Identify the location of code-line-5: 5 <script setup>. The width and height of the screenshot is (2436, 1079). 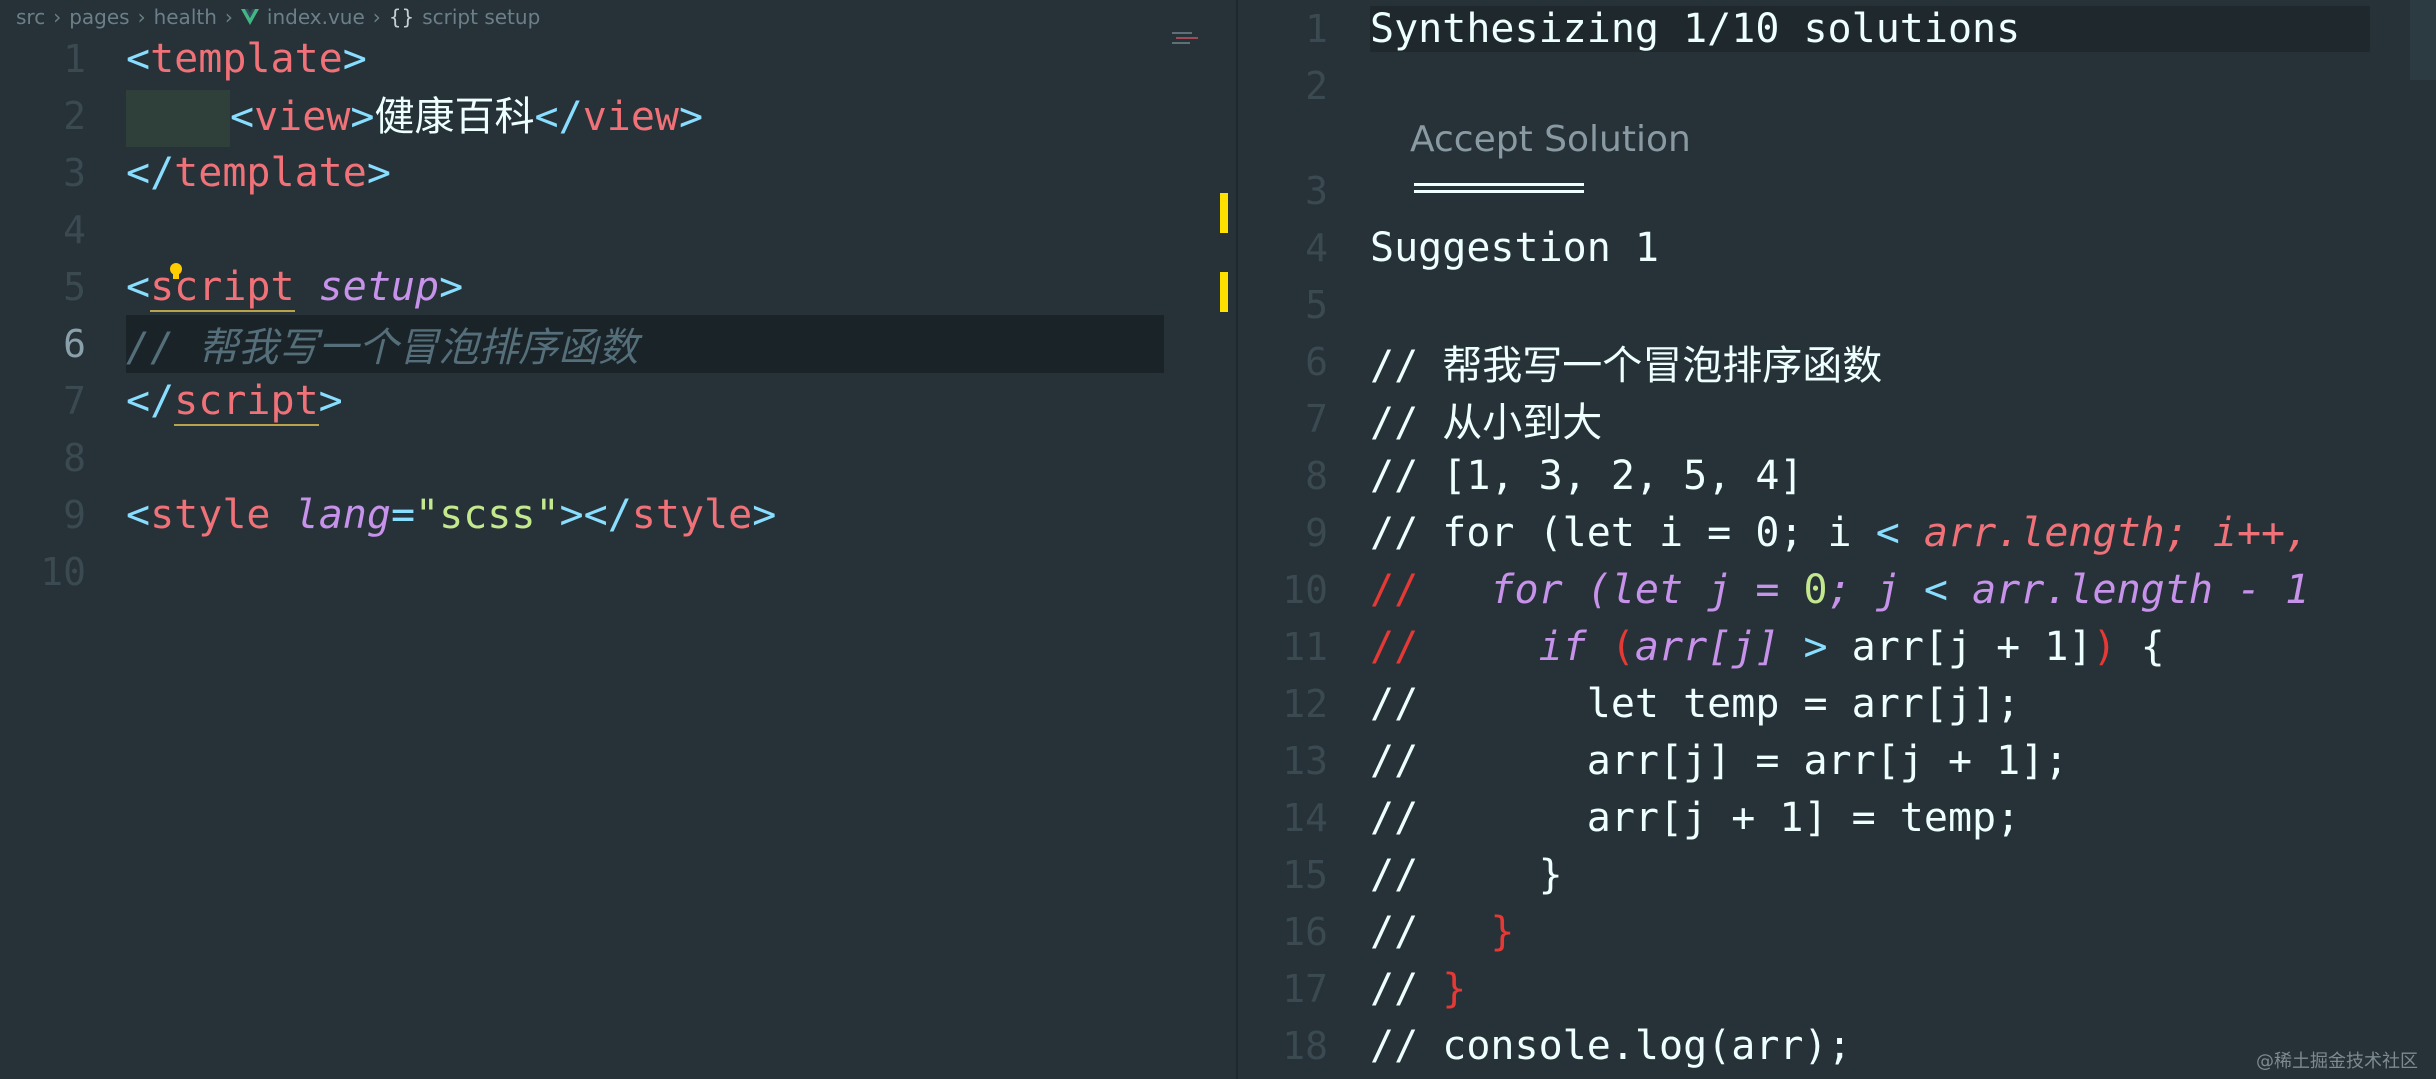
(585, 286).